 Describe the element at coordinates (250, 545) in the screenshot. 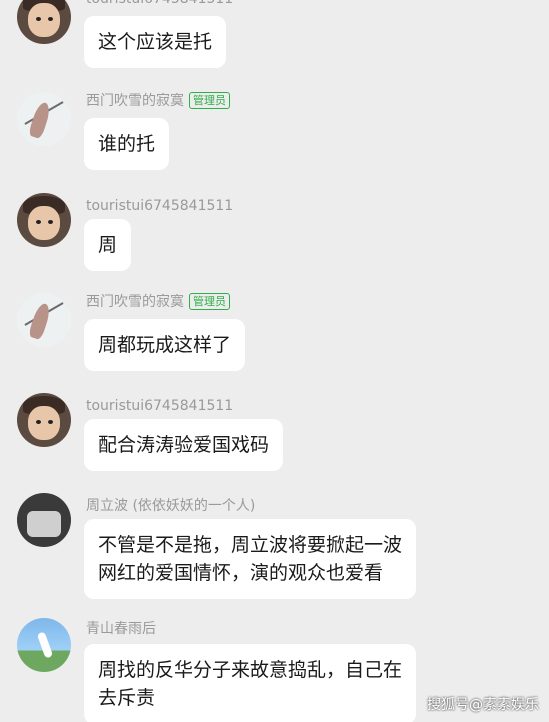

I see `message-line: 不管是不是拖，周立波将要掀起一波` at that location.